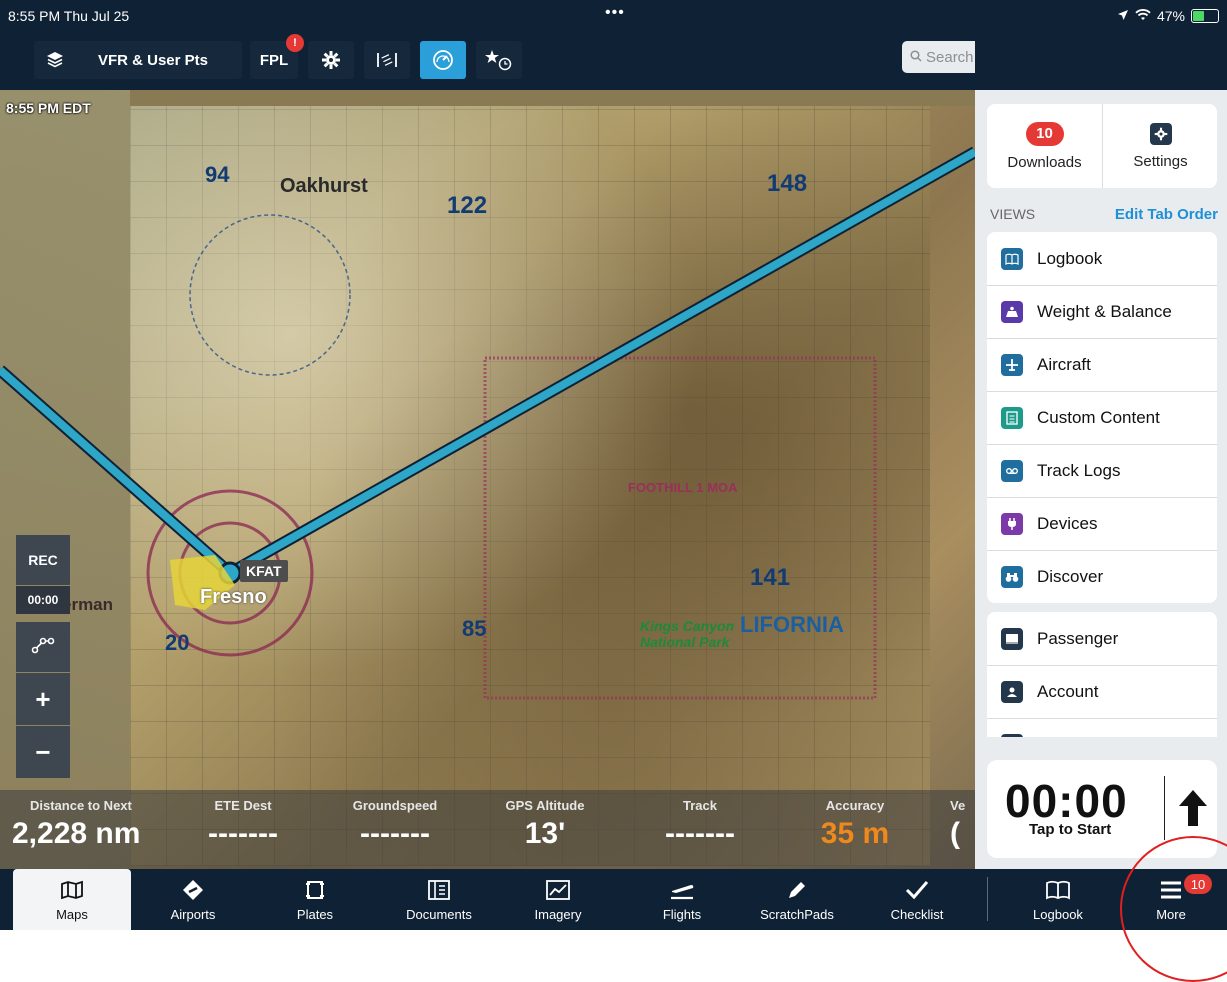  I want to click on instrument-ete: ETE Dest -------, so click(243, 824).